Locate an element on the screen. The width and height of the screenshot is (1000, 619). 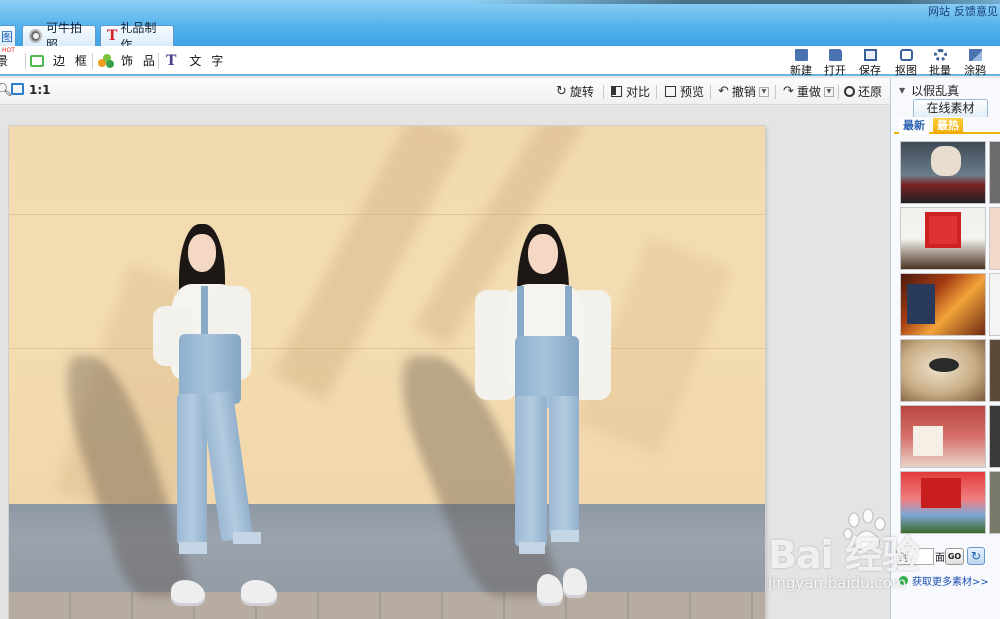
save-label: 保存 is located at coordinates (870, 70).